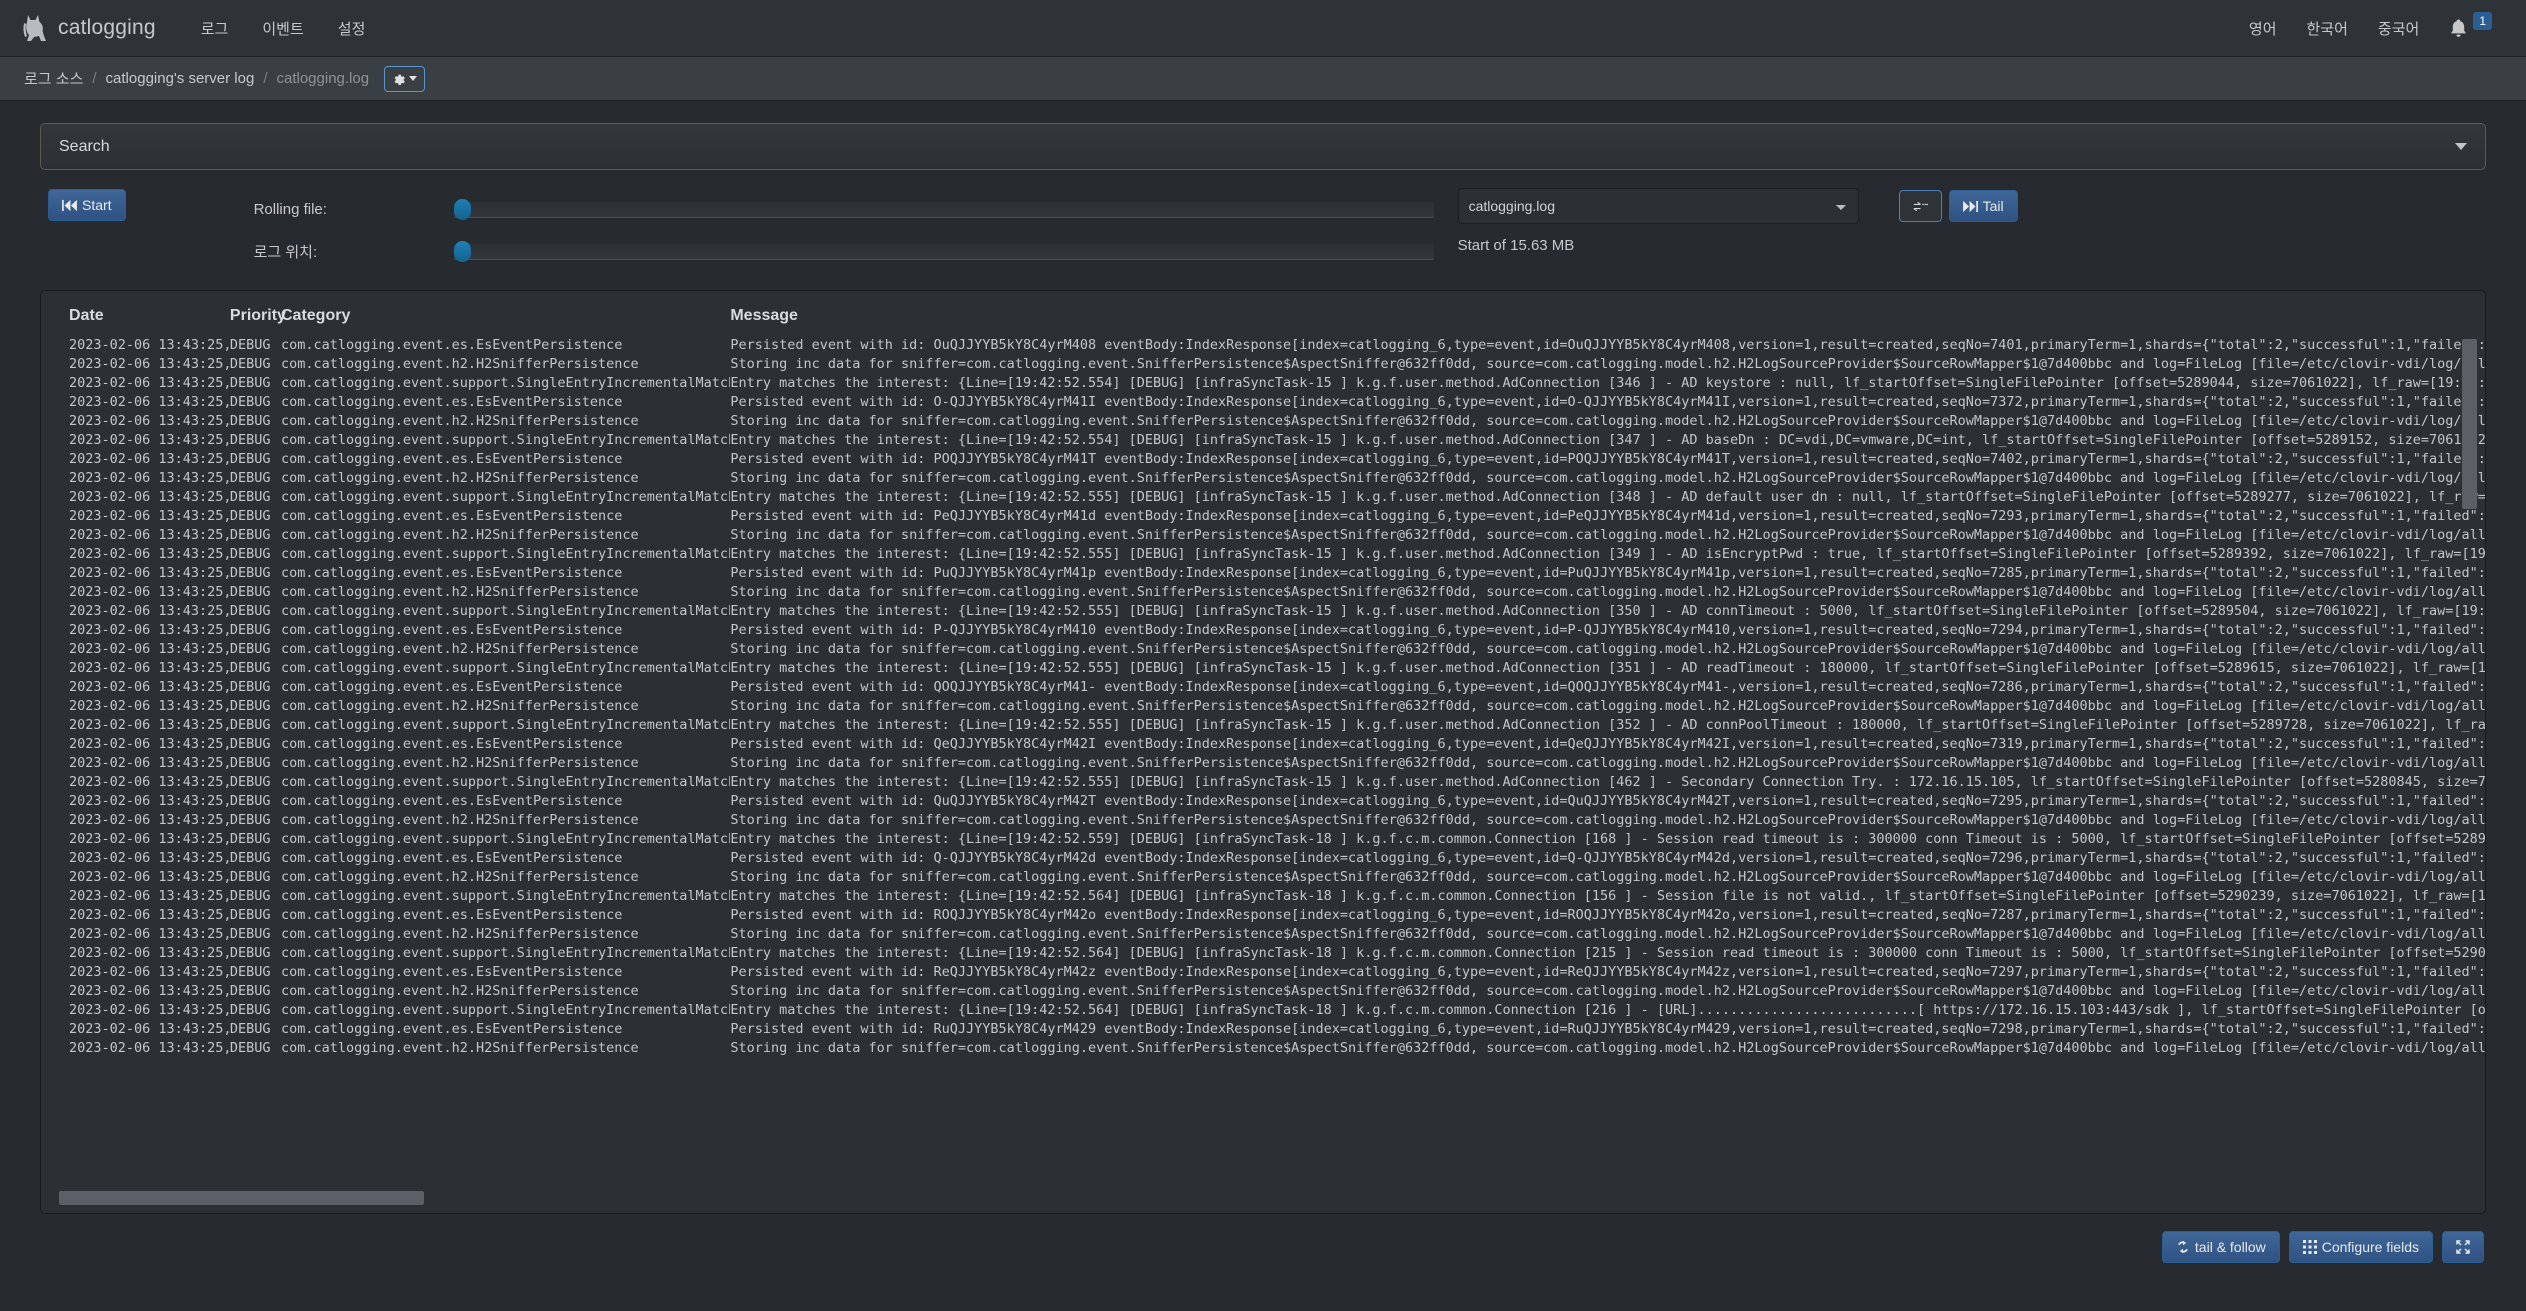  Describe the element at coordinates (462, 209) in the screenshot. I see `rolling-file-slider-handle` at that location.